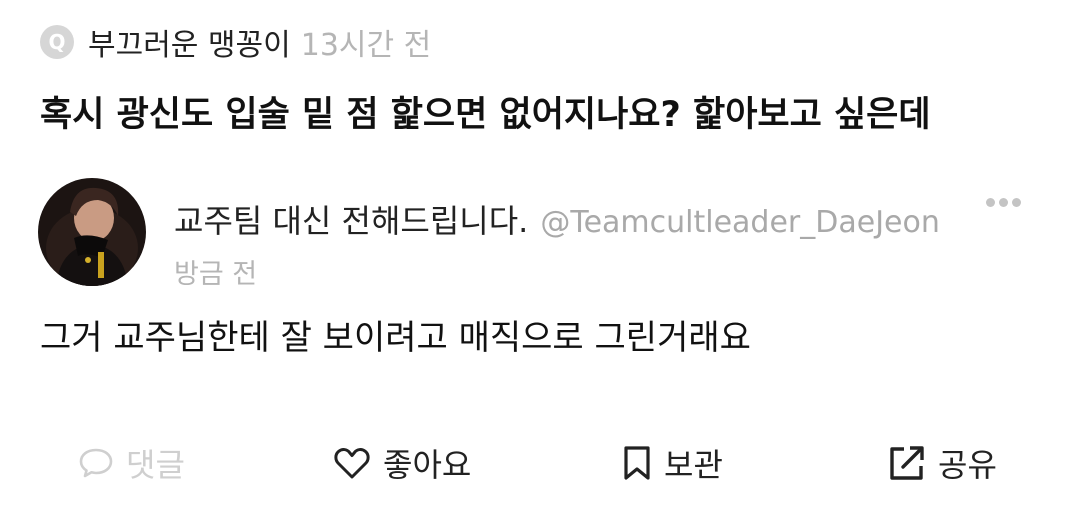 The width and height of the screenshot is (1080, 515). I want to click on like-button: 좋아요, so click(402, 463).